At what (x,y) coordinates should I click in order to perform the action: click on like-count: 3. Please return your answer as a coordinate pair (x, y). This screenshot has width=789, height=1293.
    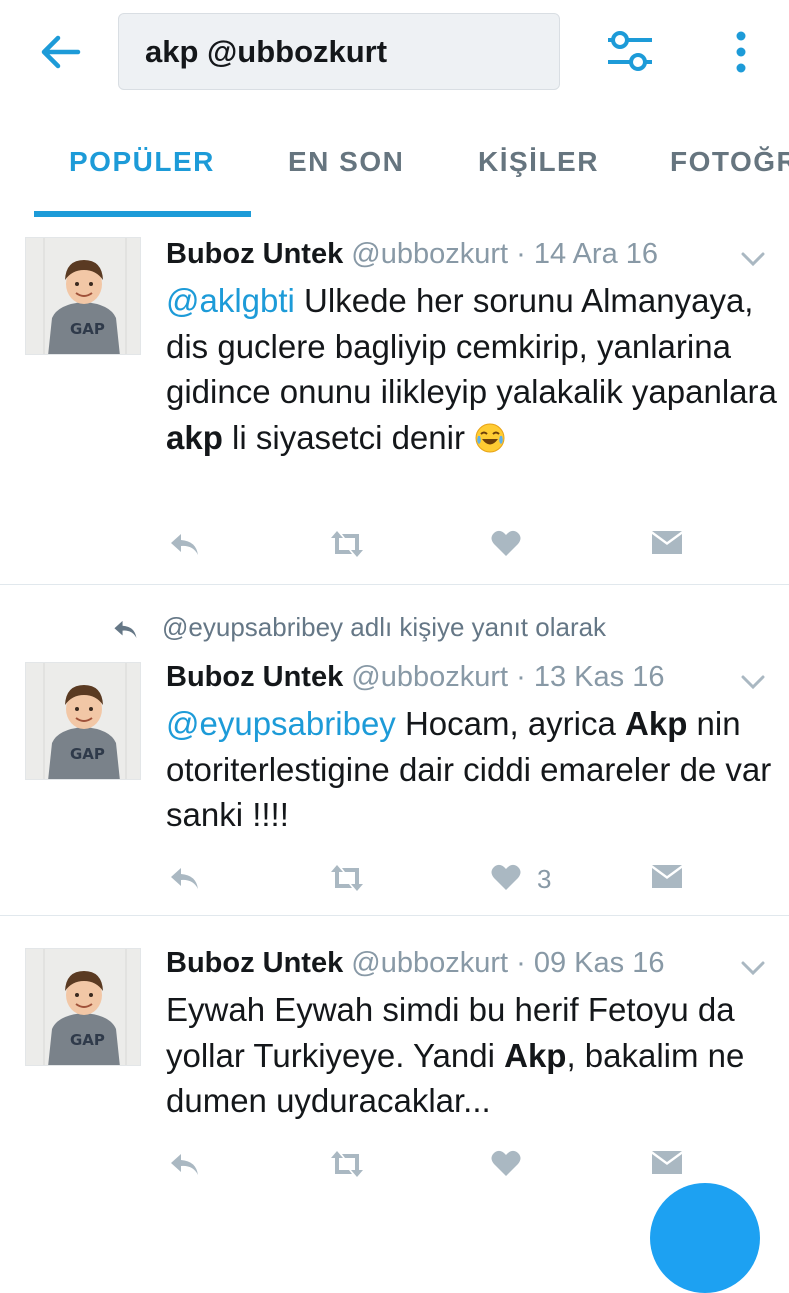
    Looking at the image, I should click on (544, 879).